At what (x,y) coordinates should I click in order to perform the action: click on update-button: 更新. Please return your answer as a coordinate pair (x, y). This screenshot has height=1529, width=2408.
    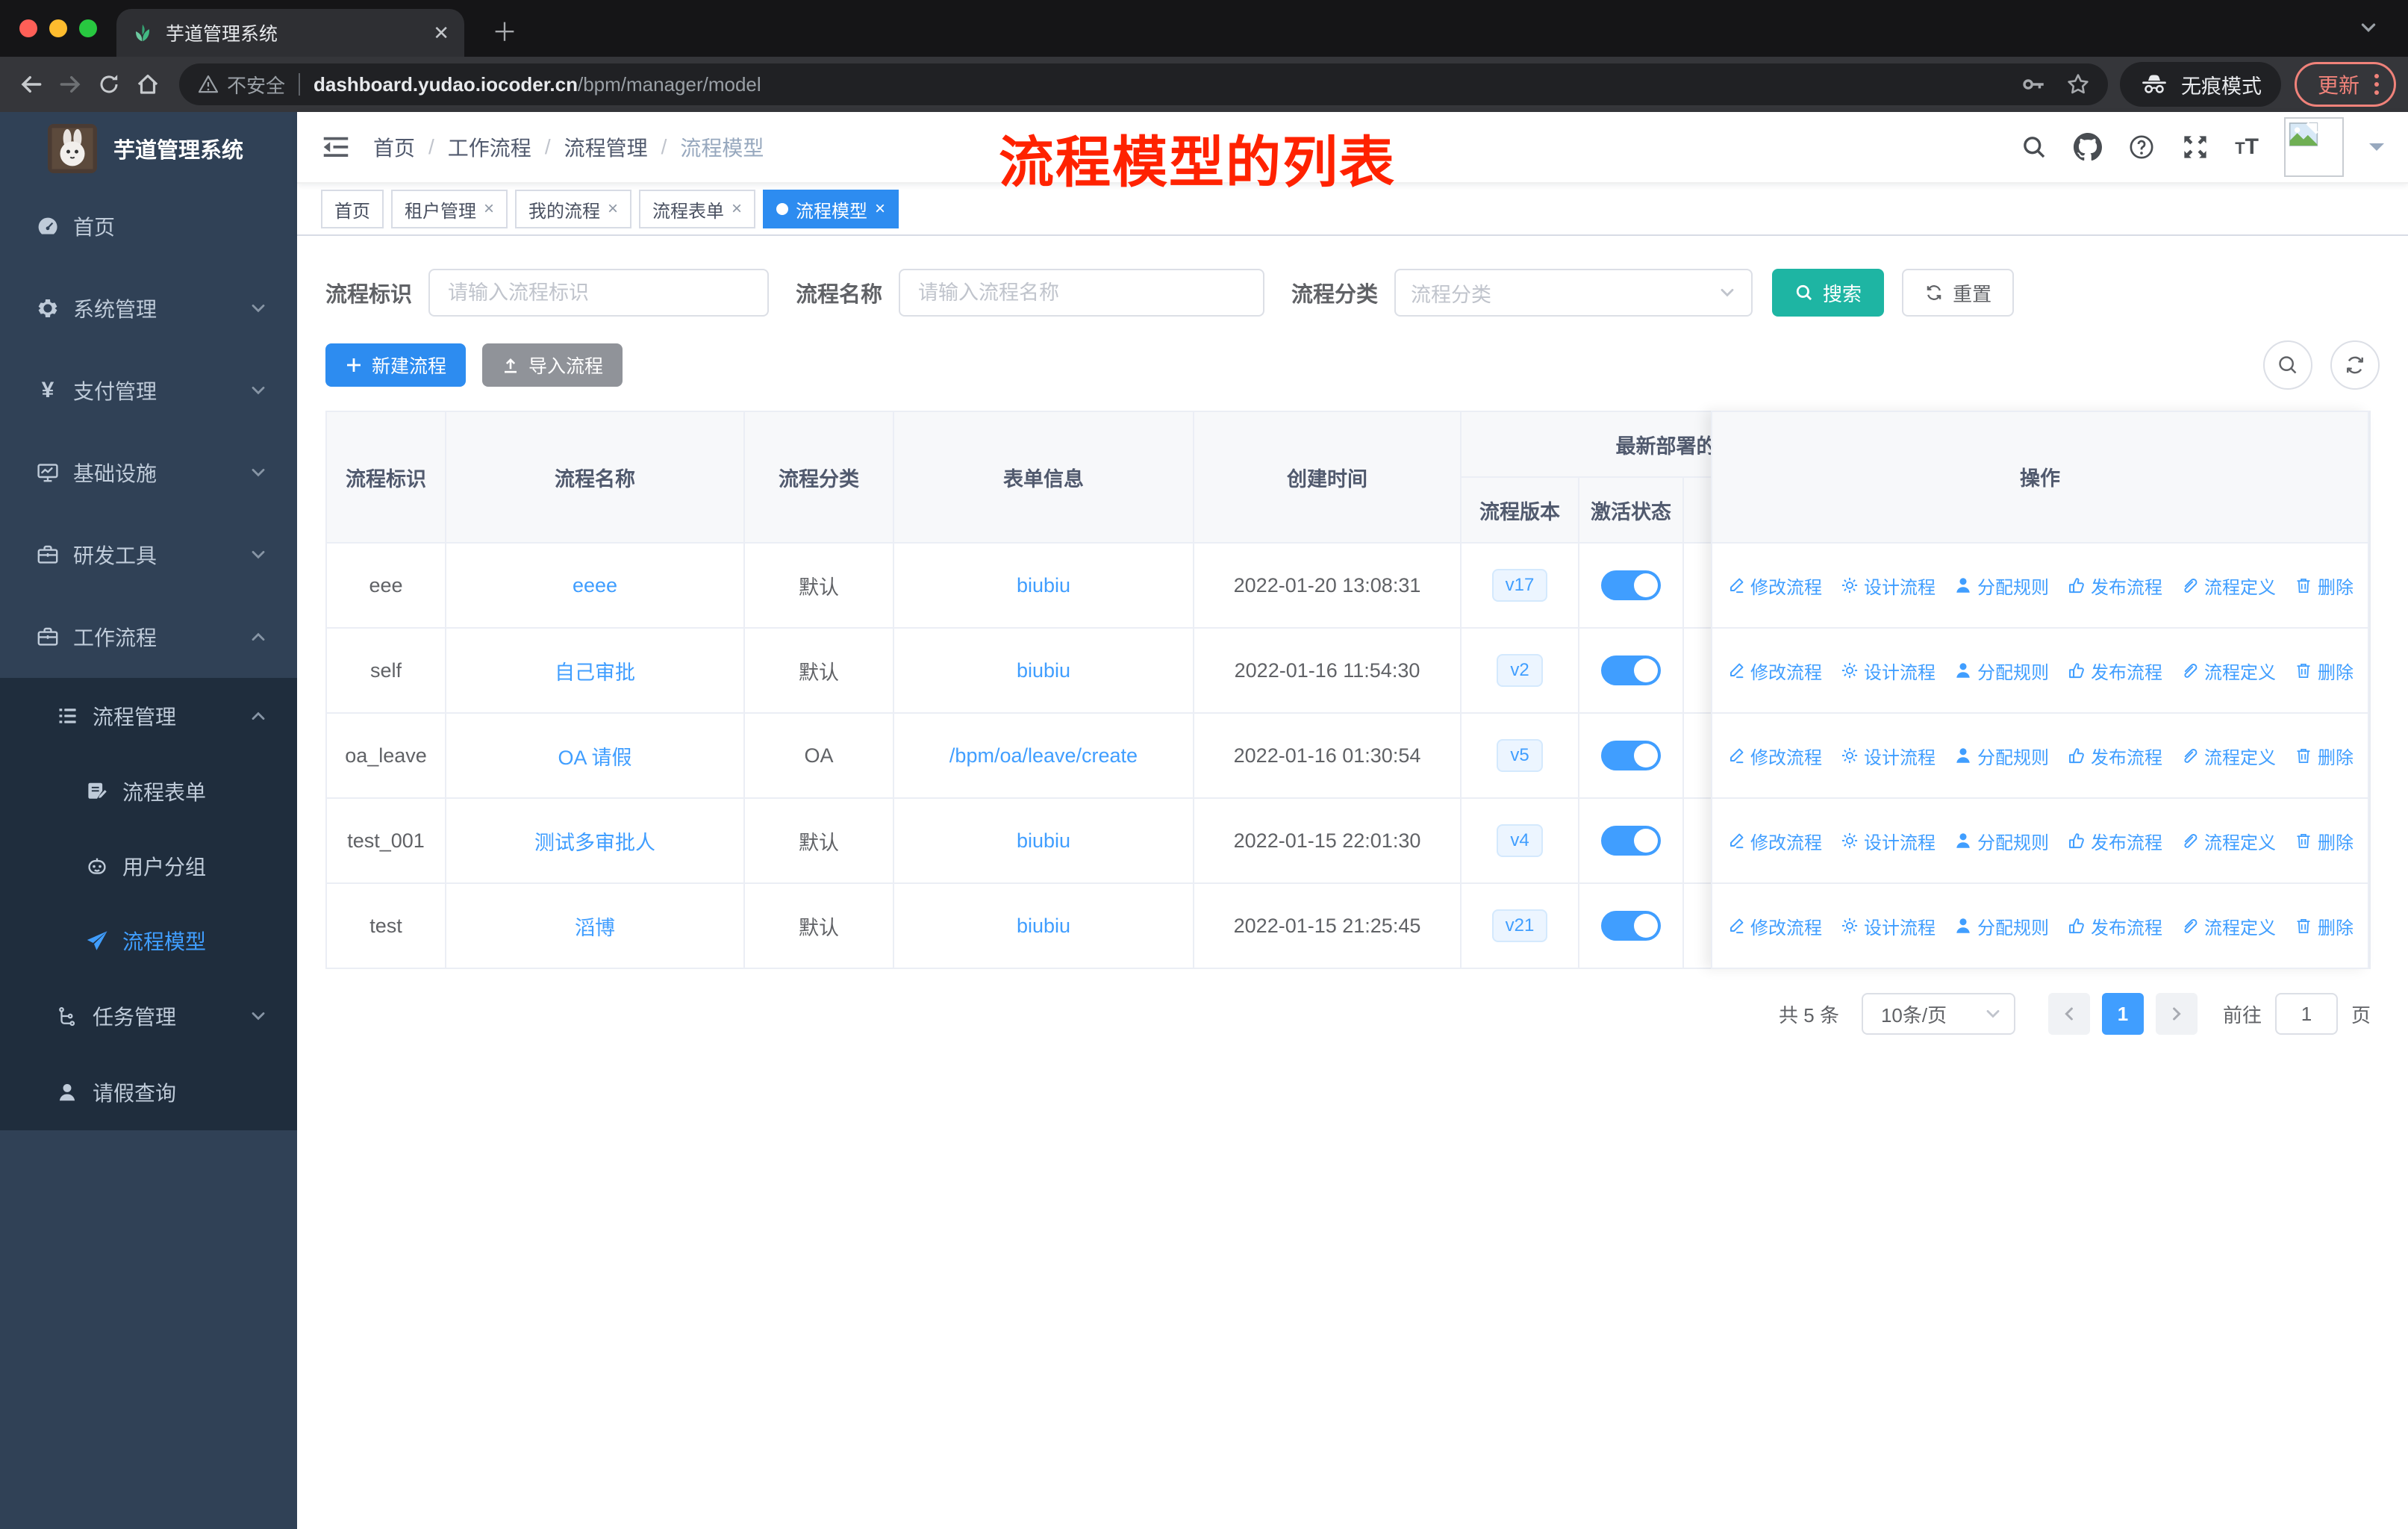
    Looking at the image, I should click on (2345, 84).